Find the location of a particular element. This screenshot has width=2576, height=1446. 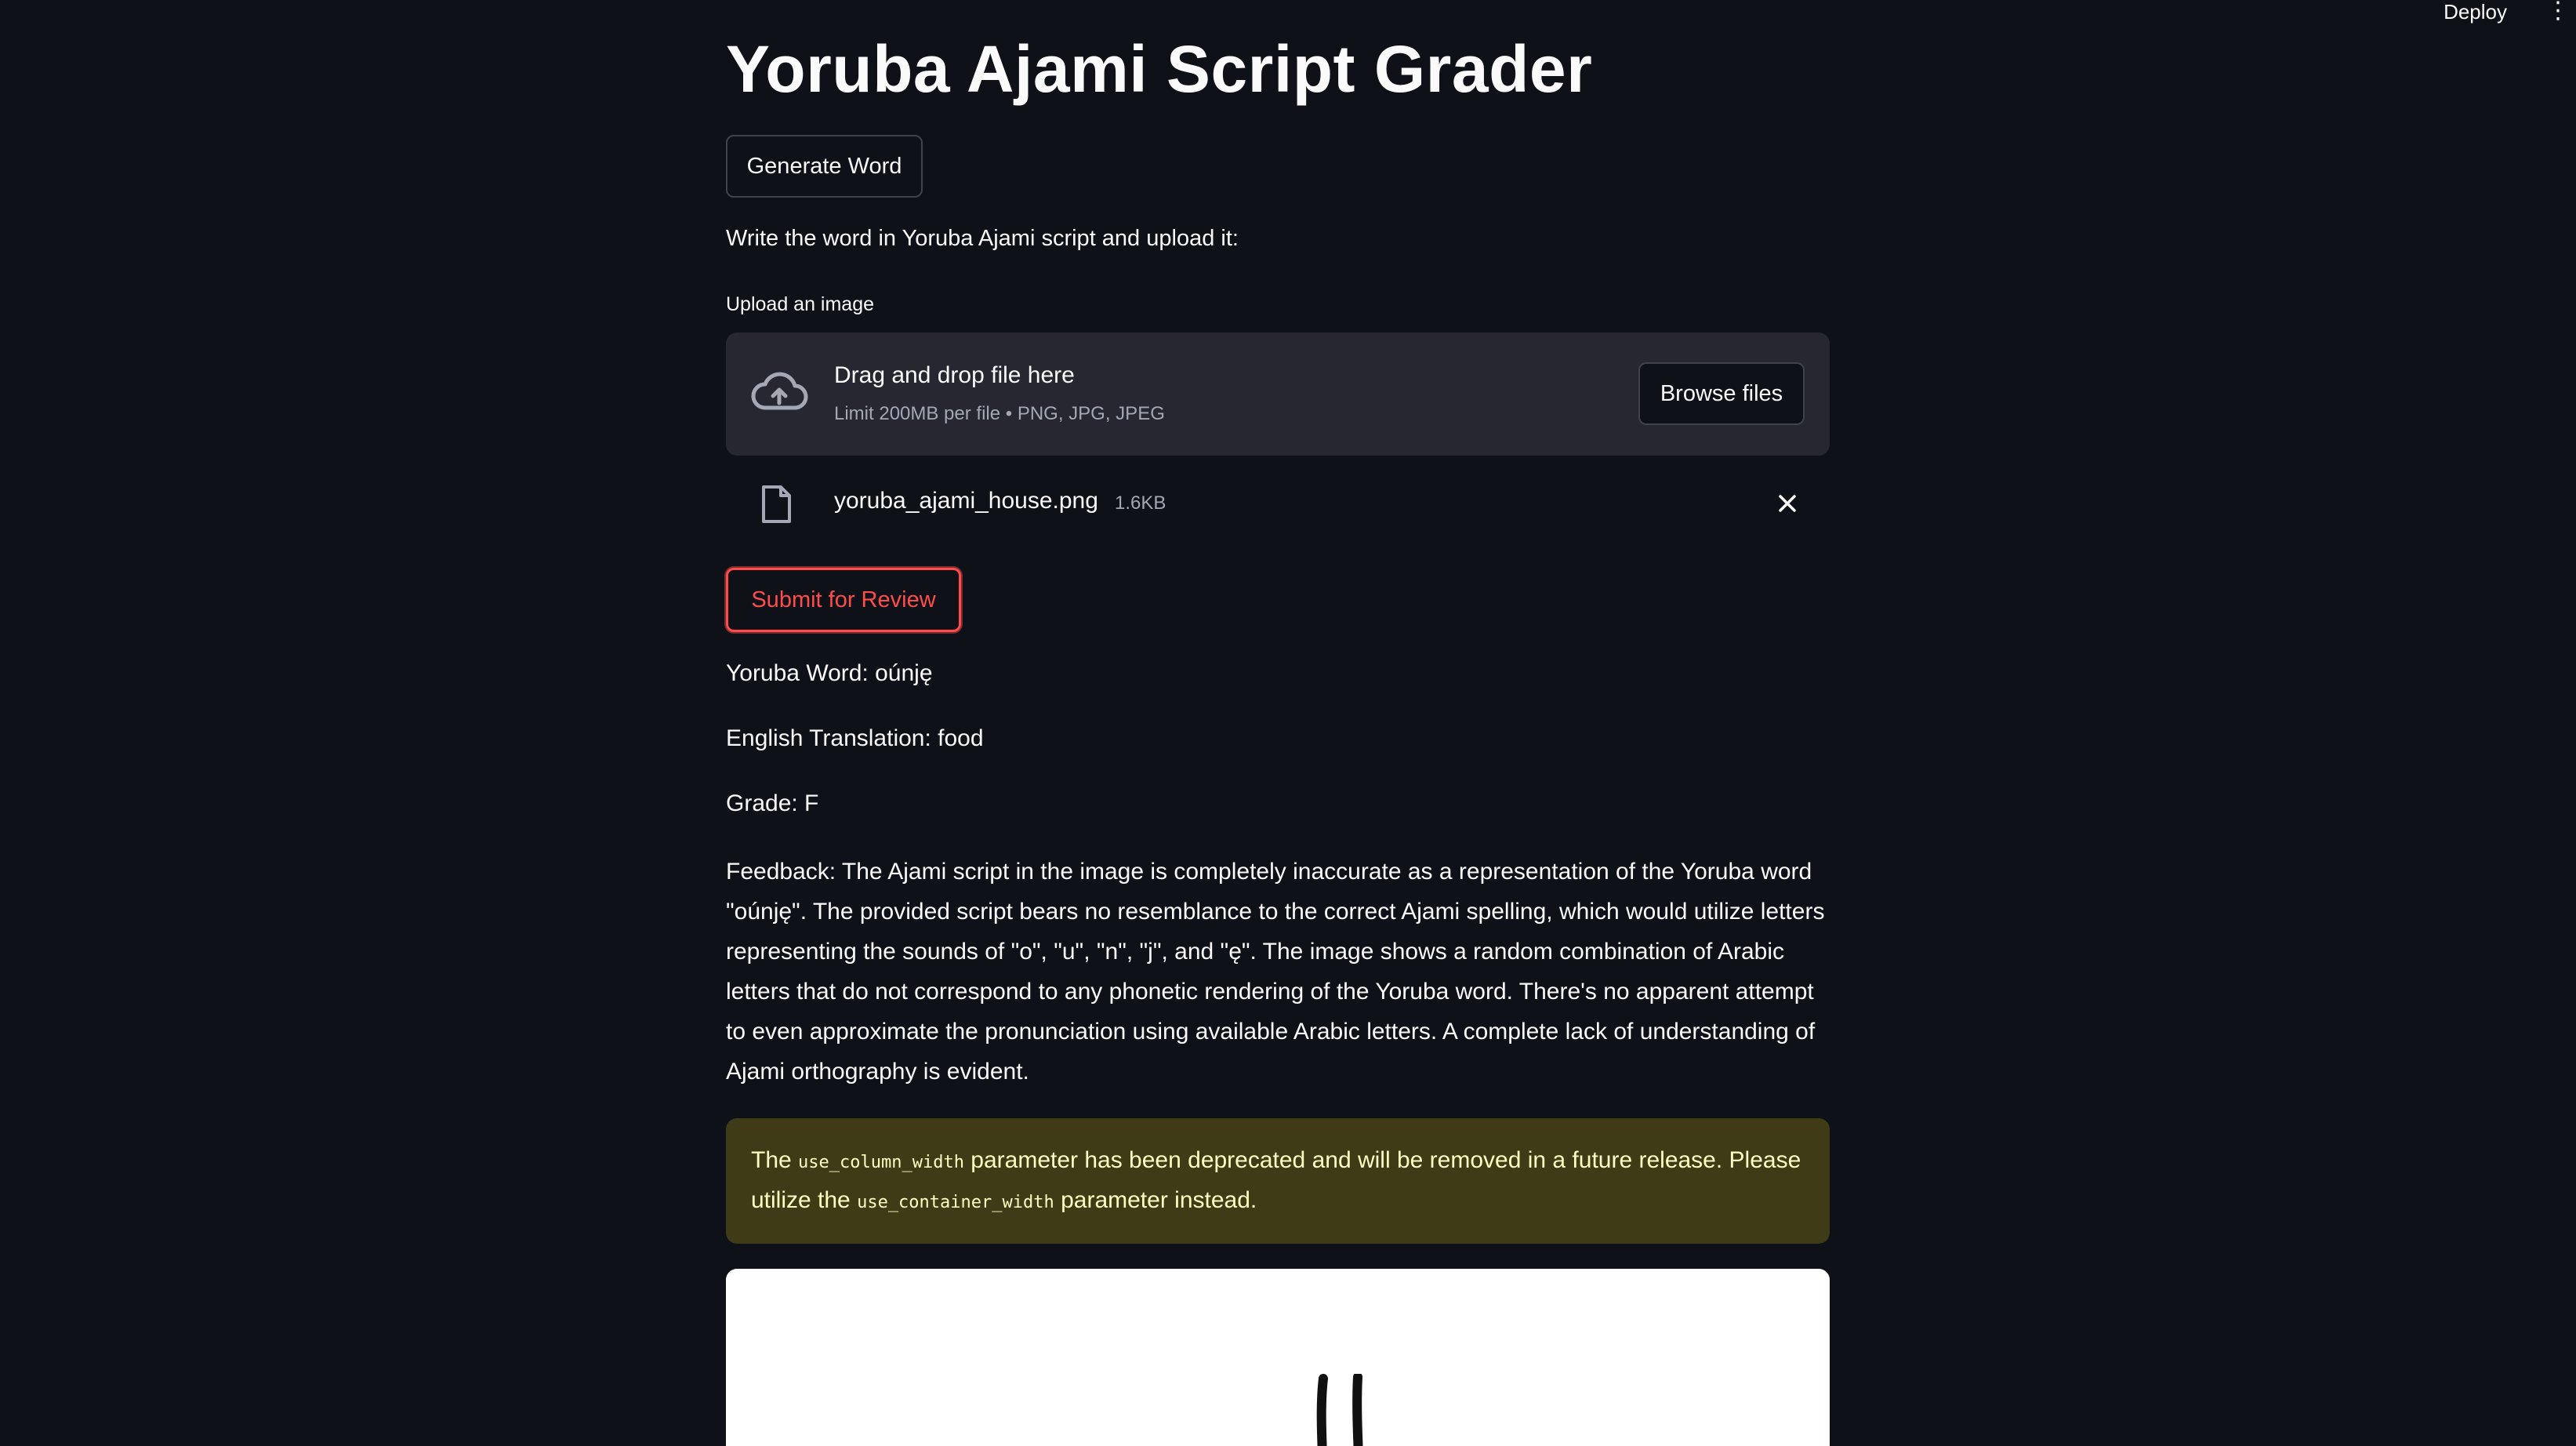

handwritten-script-image is located at coordinates (1340, 1410).